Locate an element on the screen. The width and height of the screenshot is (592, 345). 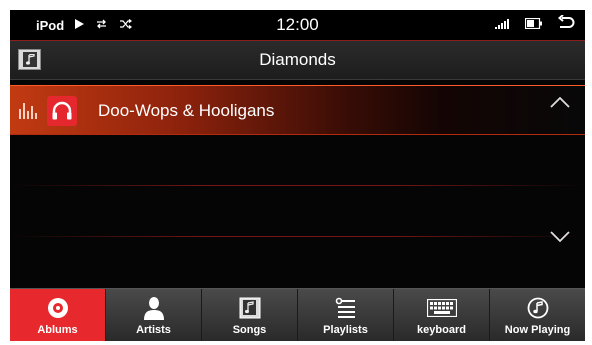
tab-label: keyboard is located at coordinates (441, 330).